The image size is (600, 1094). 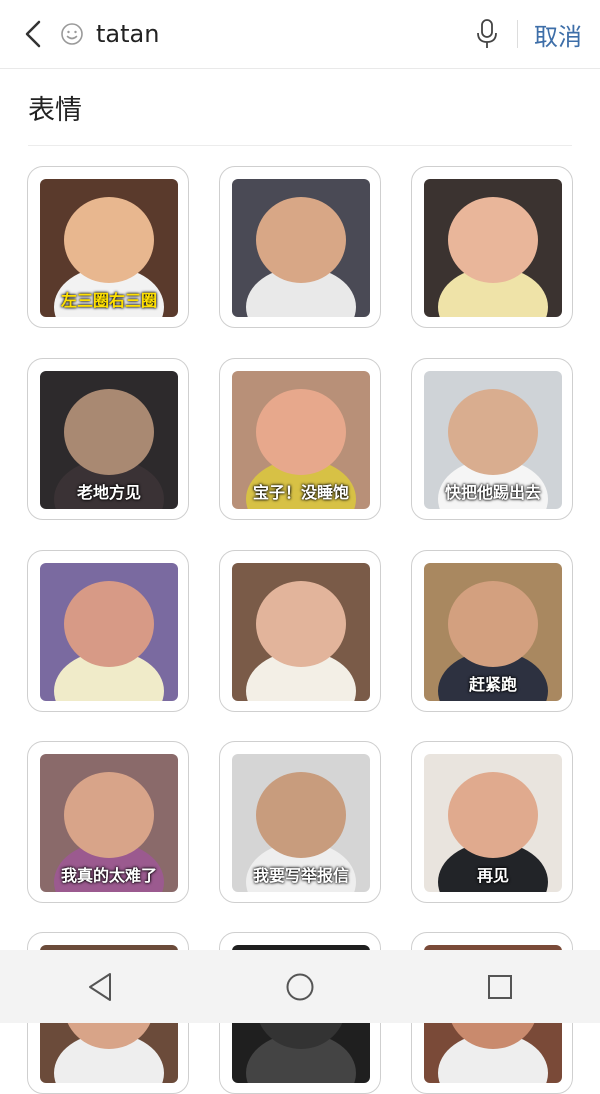 I want to click on sticker-image: 快把他踢出去, so click(x=493, y=440).